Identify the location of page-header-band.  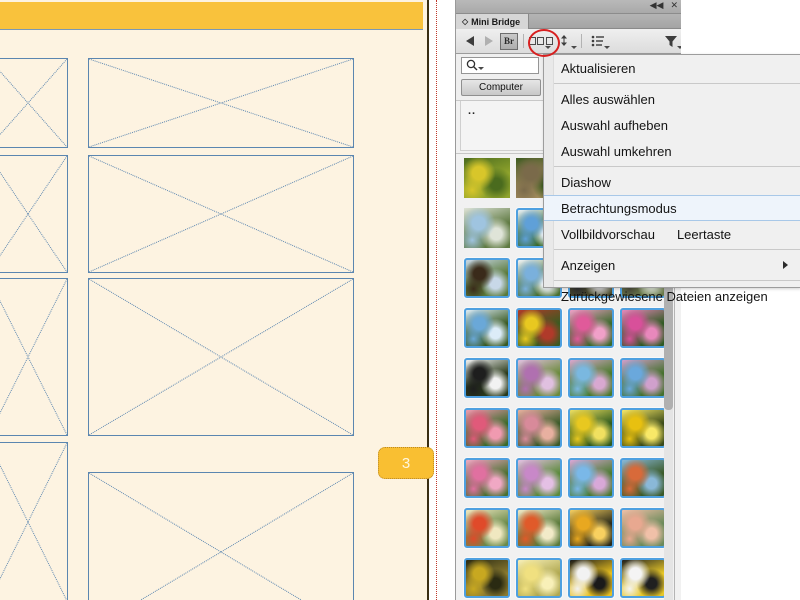
(211, 16).